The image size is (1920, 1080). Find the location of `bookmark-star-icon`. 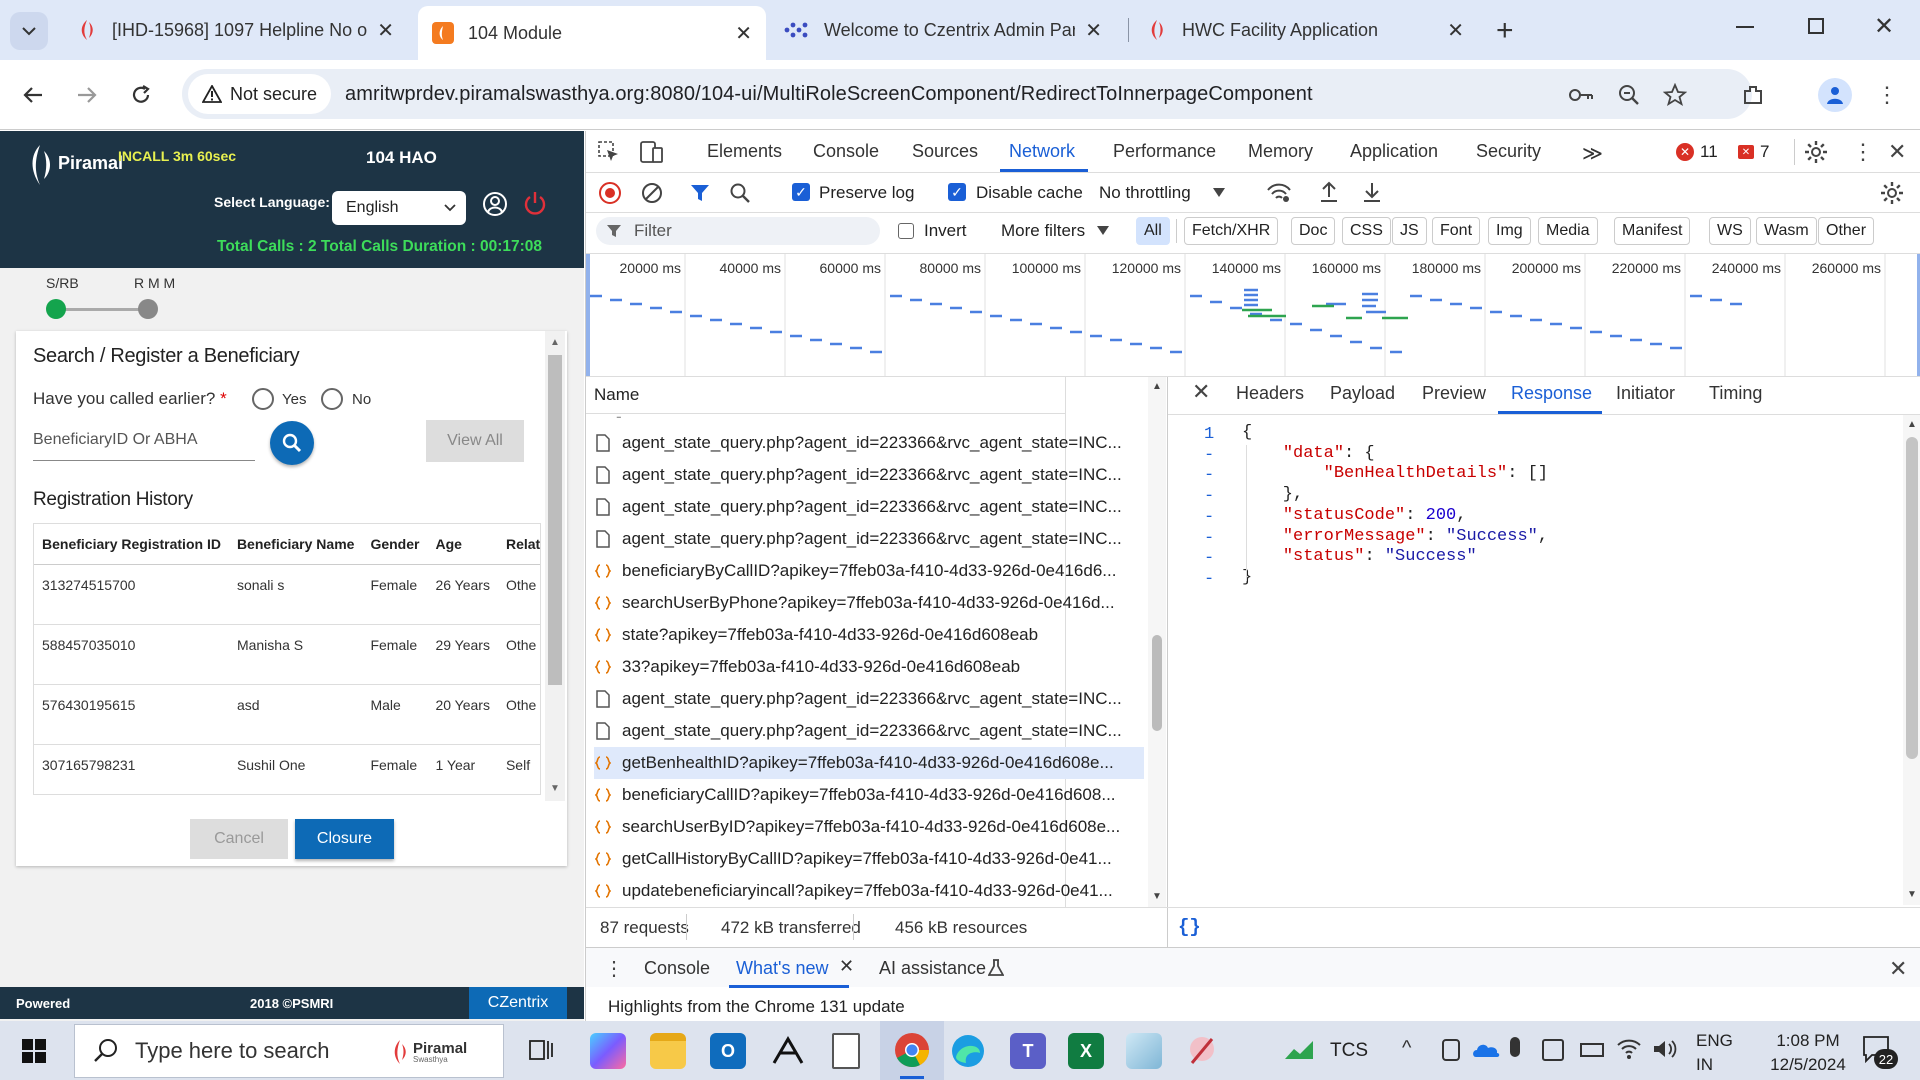

bookmark-star-icon is located at coordinates (1675, 95).